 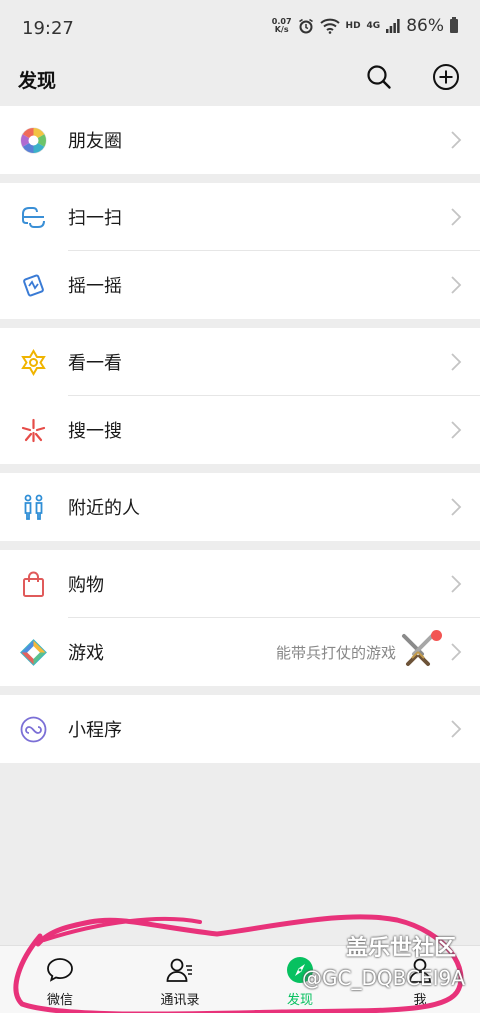 I want to click on menu-item-mini-programs: 小程序, so click(x=240, y=729).